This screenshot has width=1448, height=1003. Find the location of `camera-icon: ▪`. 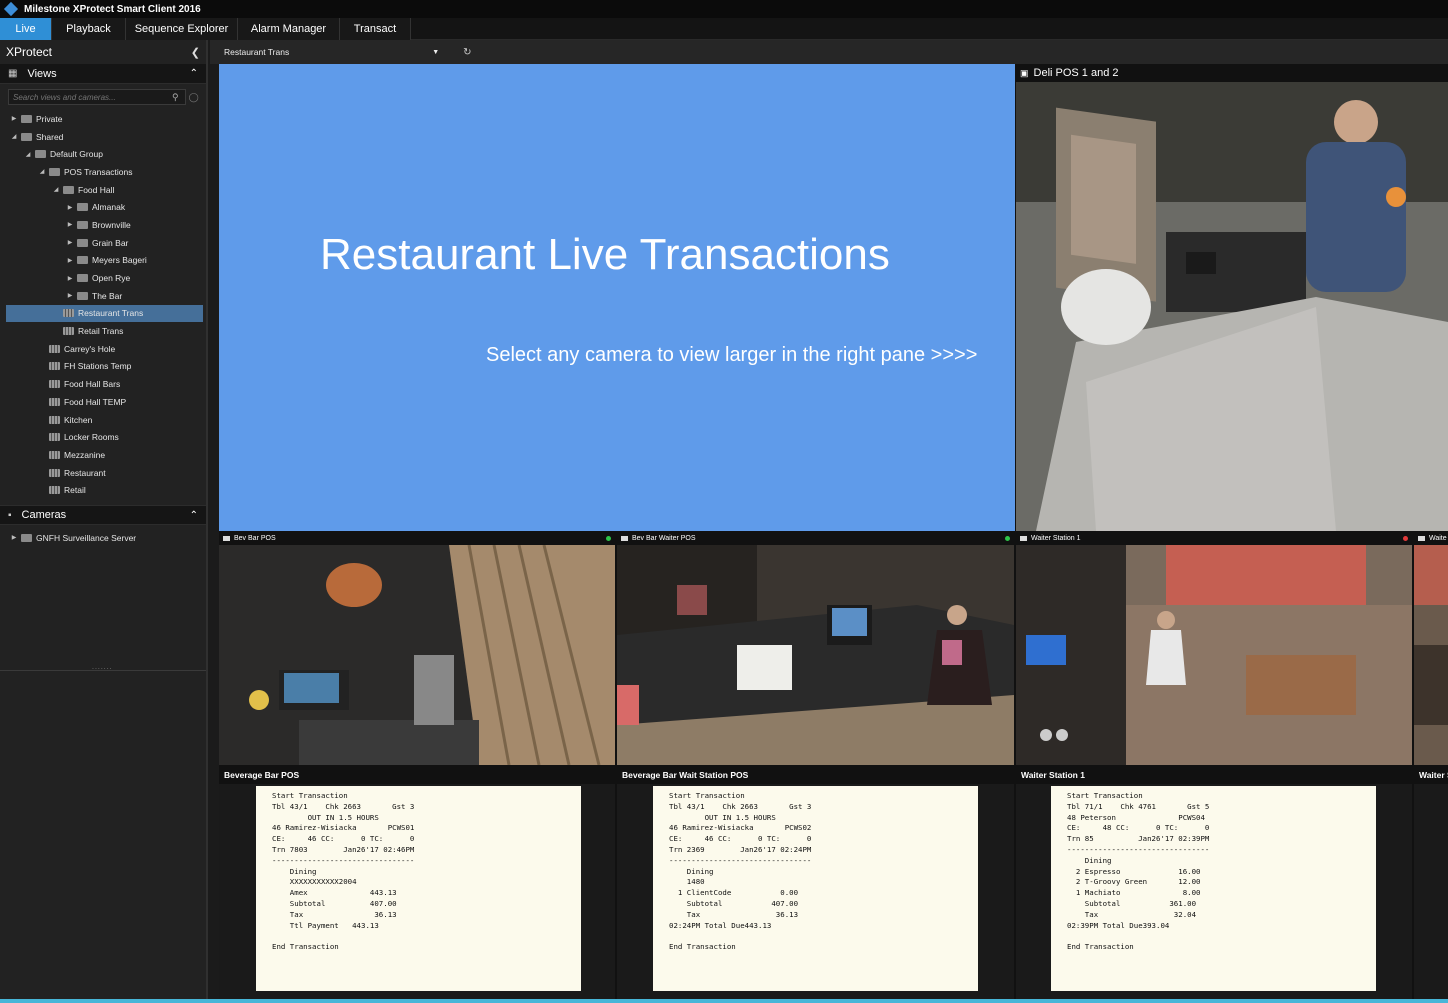

camera-icon: ▪ is located at coordinates (10, 515).